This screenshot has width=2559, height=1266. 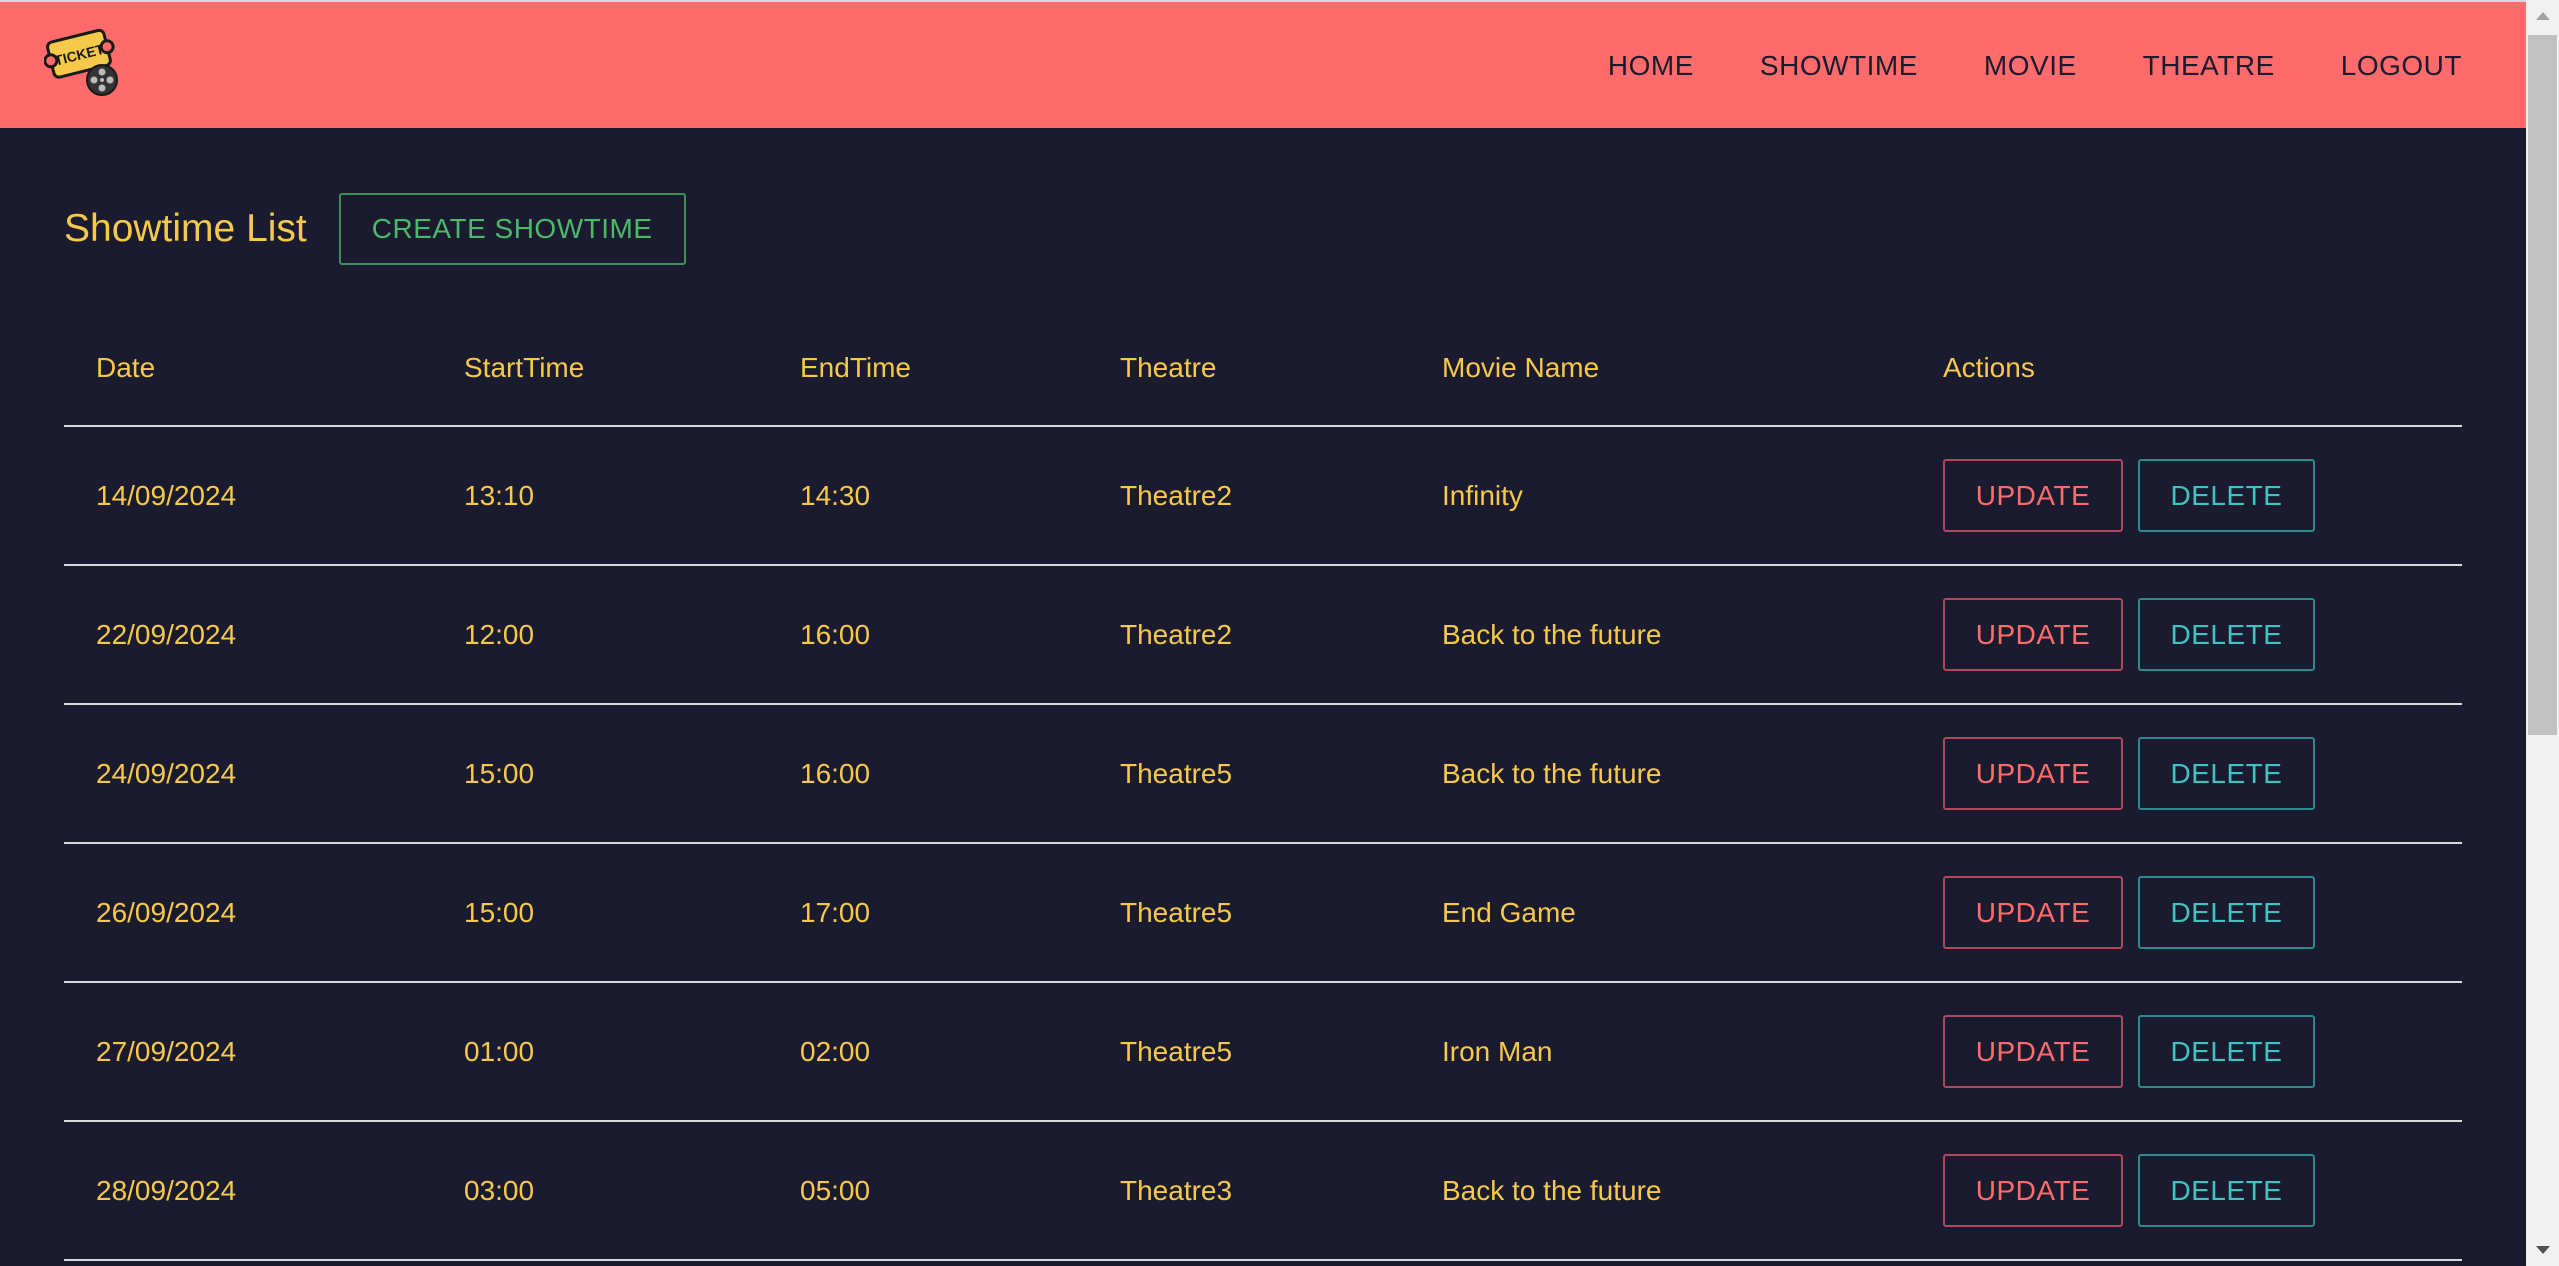 What do you see at coordinates (2401, 66) in the screenshot?
I see `nav-logout-link: LOGOUT` at bounding box center [2401, 66].